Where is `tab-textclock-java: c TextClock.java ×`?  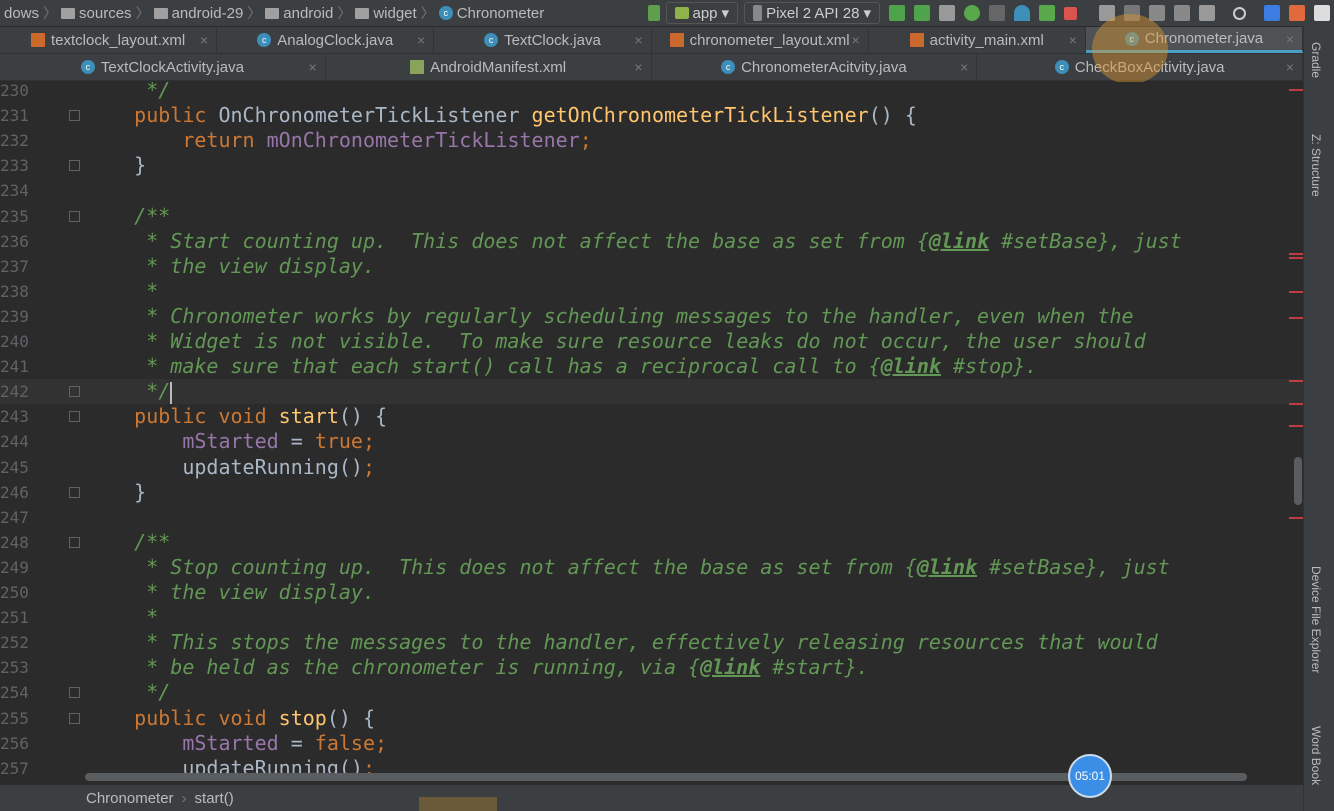
tab-textclock-java: c TextClock.java × is located at coordinates (543, 40).